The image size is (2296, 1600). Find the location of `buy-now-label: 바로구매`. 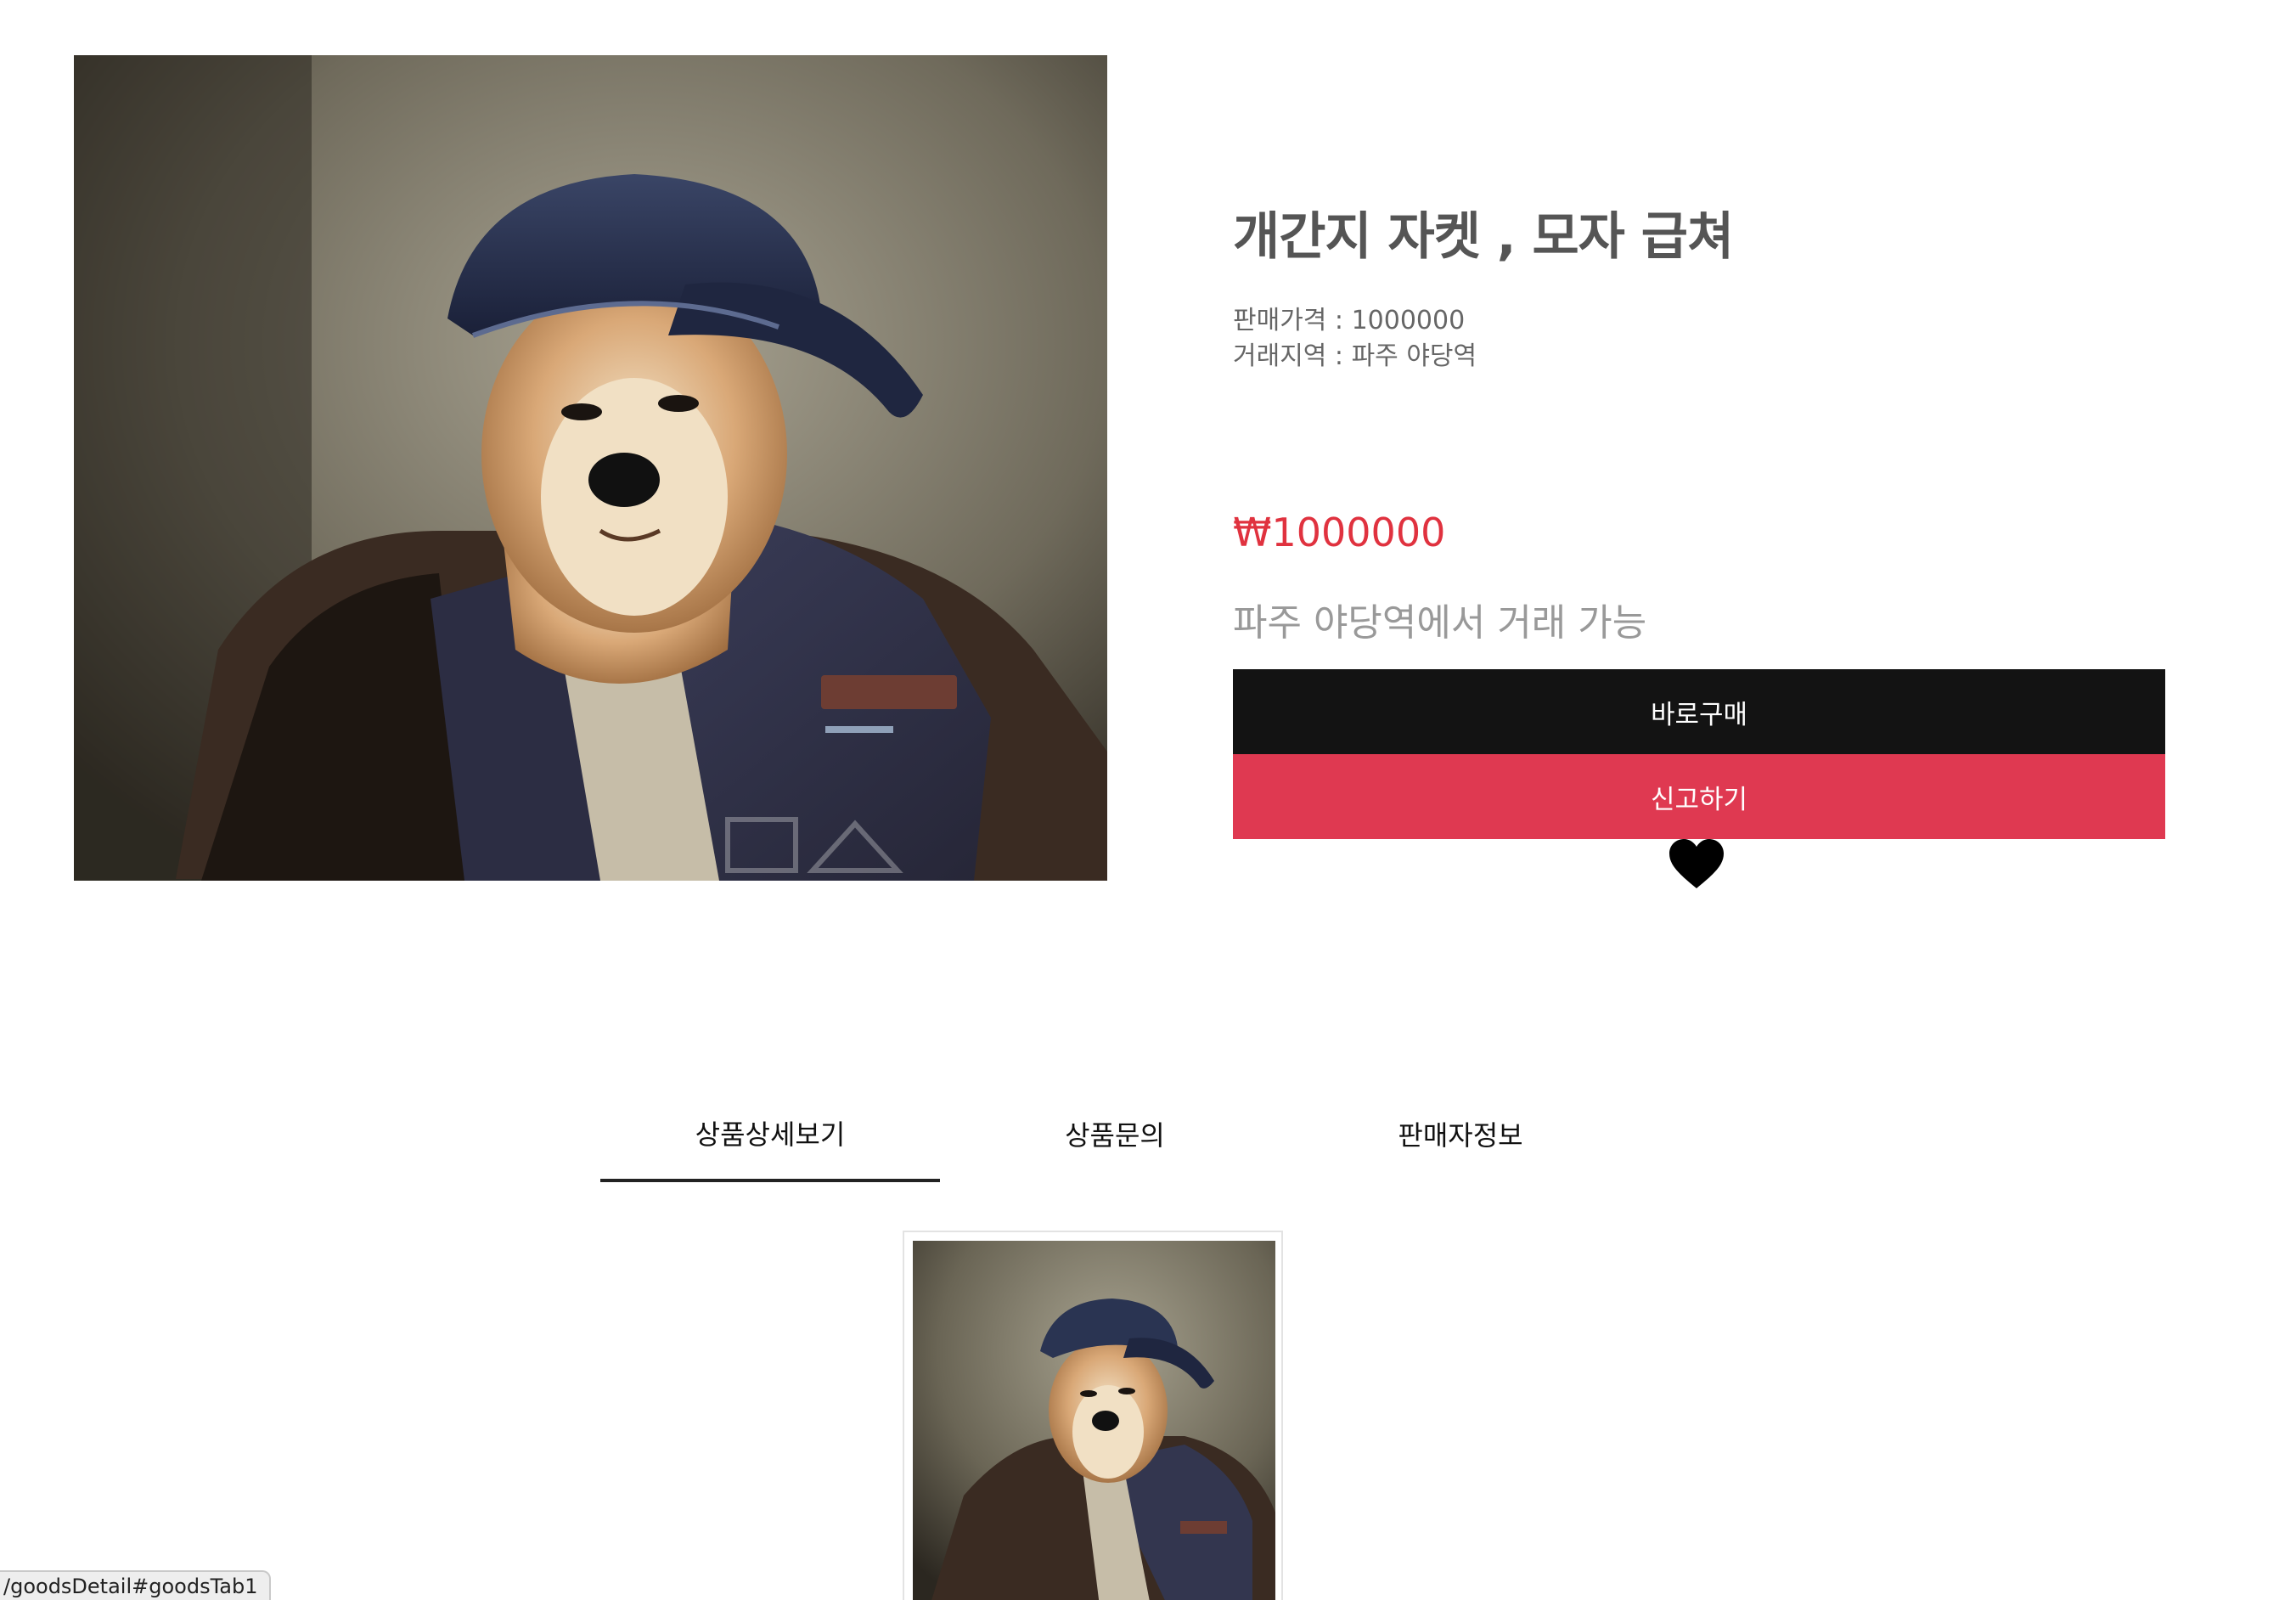

buy-now-label: 바로구매 is located at coordinates (1699, 714).